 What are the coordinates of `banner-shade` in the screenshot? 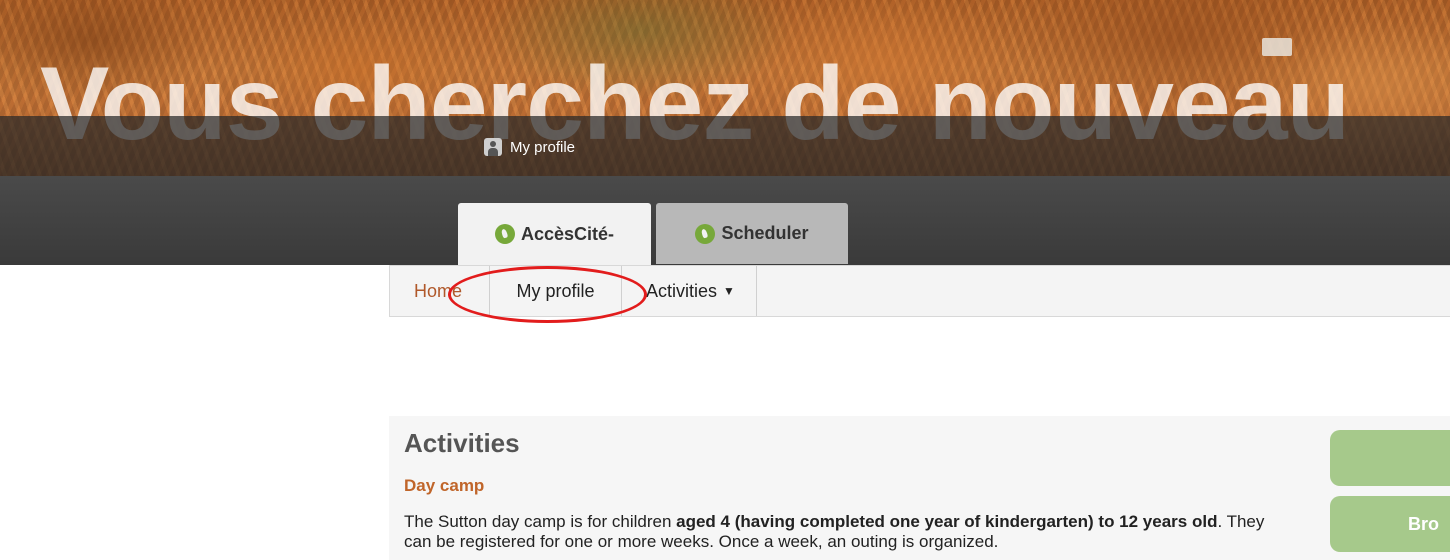 It's located at (725, 146).